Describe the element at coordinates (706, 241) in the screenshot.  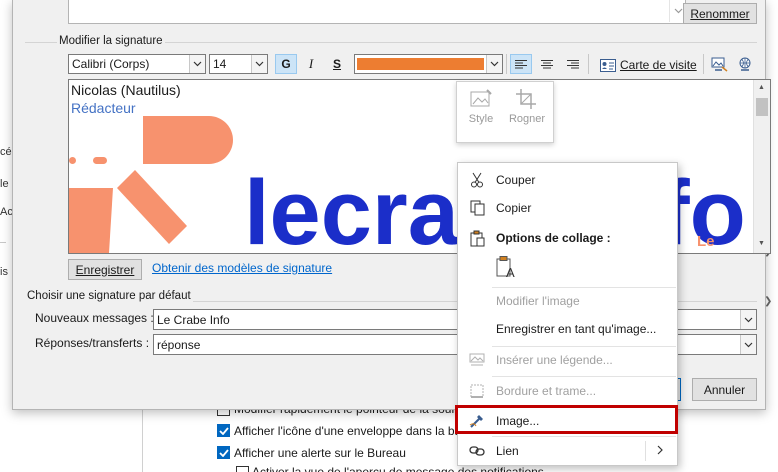
I see `logo-small-text: Le` at that location.